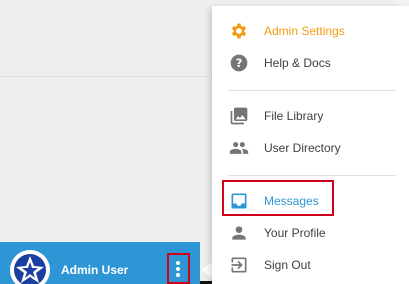 This screenshot has height=284, width=409. What do you see at coordinates (287, 265) in the screenshot?
I see `menu-item-label: Sign Out` at bounding box center [287, 265].